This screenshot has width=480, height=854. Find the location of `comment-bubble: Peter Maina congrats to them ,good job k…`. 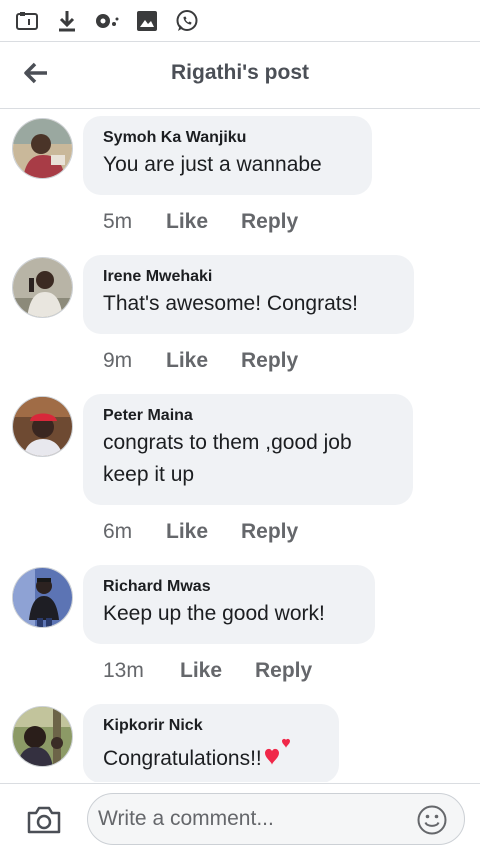

comment-bubble: Peter Maina congrats to them ,good job k… is located at coordinates (248, 449).